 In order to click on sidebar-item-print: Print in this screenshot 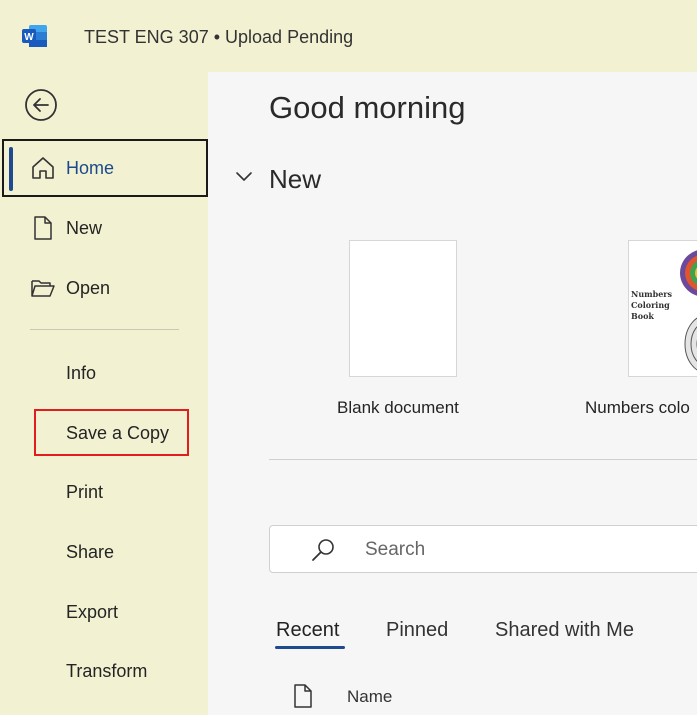, I will do `click(84, 492)`.